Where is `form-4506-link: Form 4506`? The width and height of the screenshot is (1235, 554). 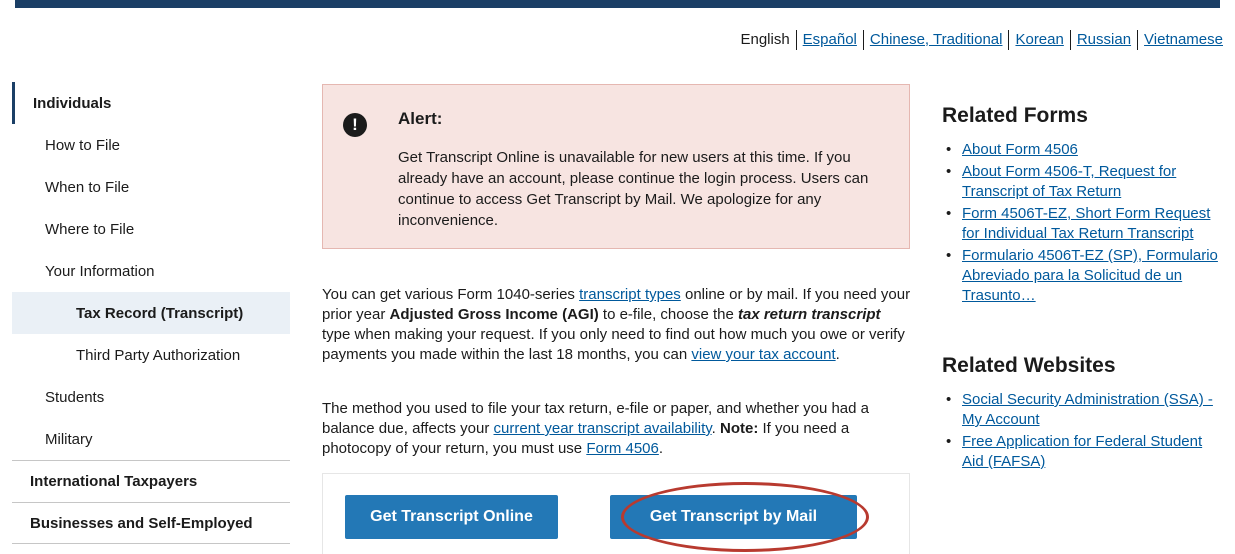
form-4506-link: Form 4506 is located at coordinates (622, 448).